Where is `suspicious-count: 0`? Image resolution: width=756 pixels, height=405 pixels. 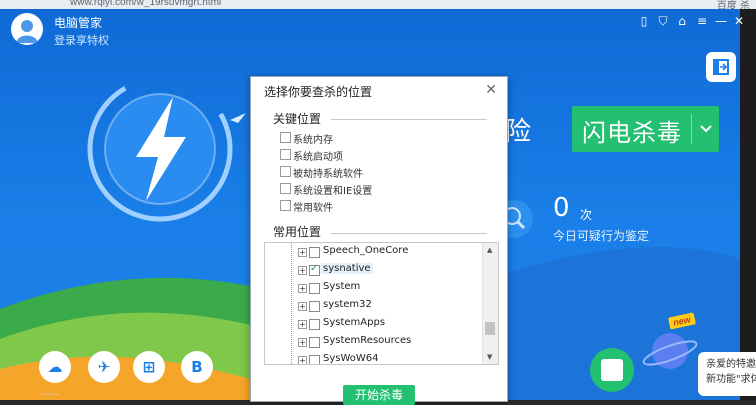 suspicious-count: 0 is located at coordinates (561, 208).